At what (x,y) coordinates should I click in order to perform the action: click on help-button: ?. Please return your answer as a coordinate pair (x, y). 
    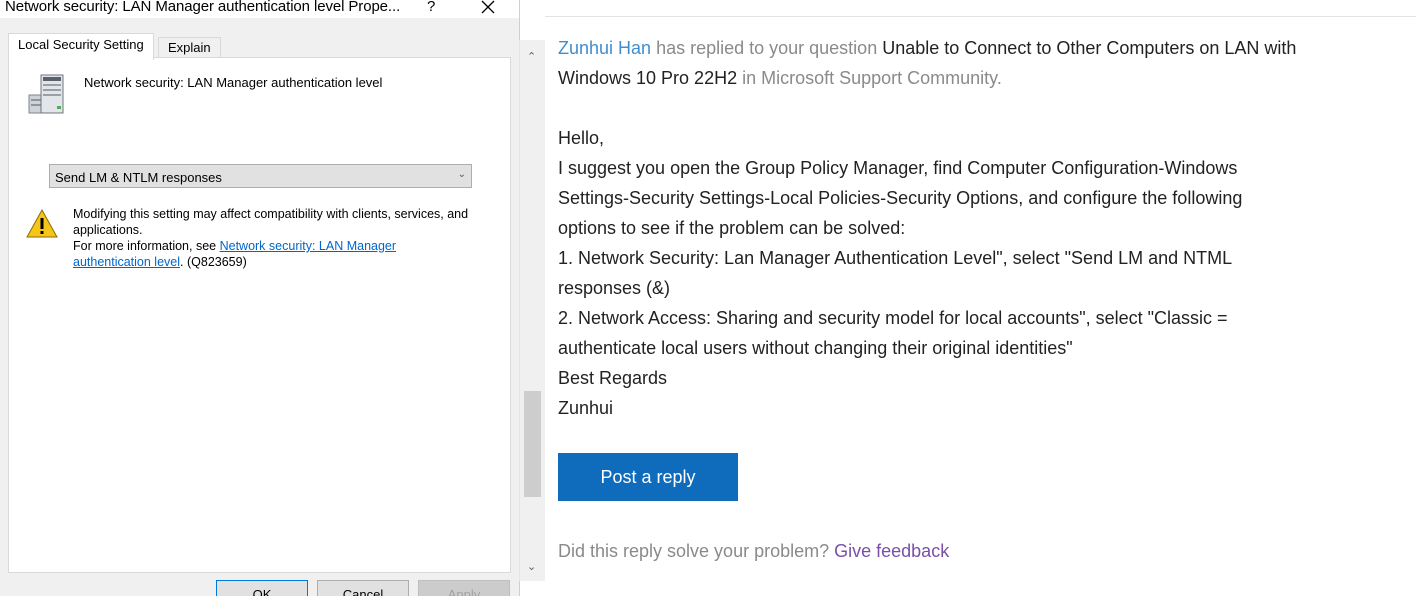
    Looking at the image, I should click on (431, 7).